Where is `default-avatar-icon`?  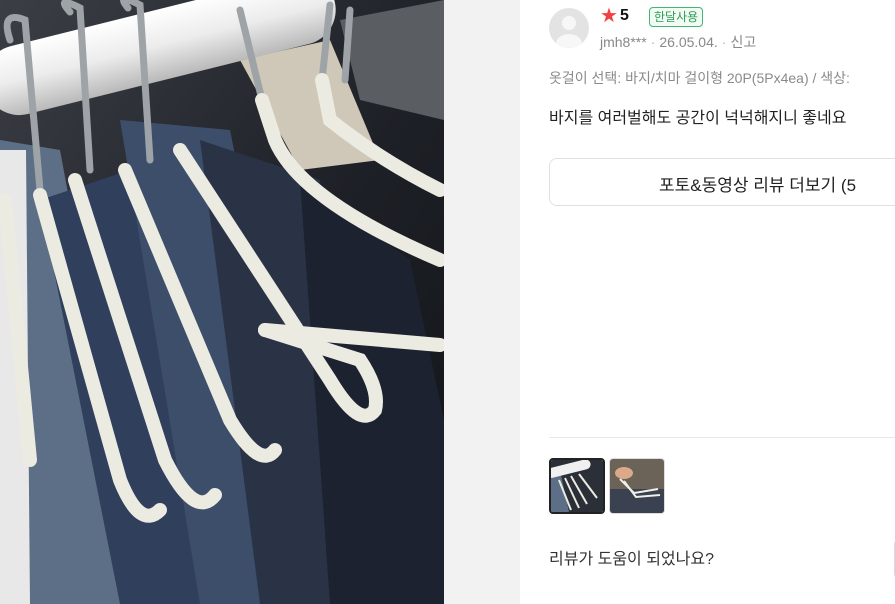
default-avatar-icon is located at coordinates (569, 28).